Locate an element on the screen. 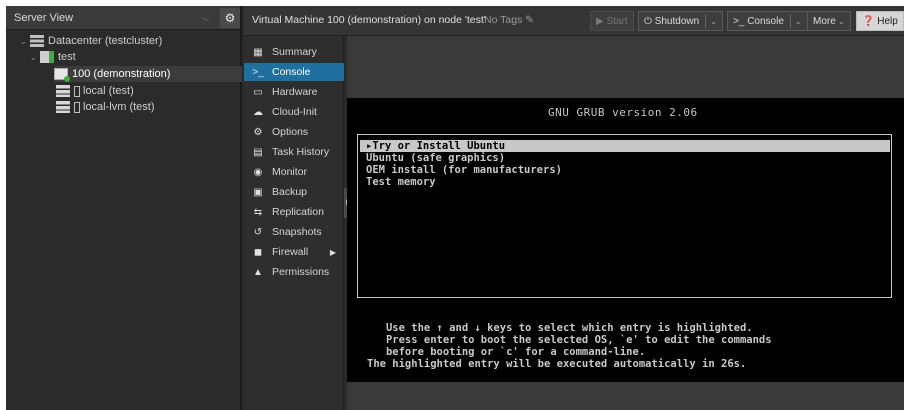  nav-item-label: Backup is located at coordinates (290, 192).